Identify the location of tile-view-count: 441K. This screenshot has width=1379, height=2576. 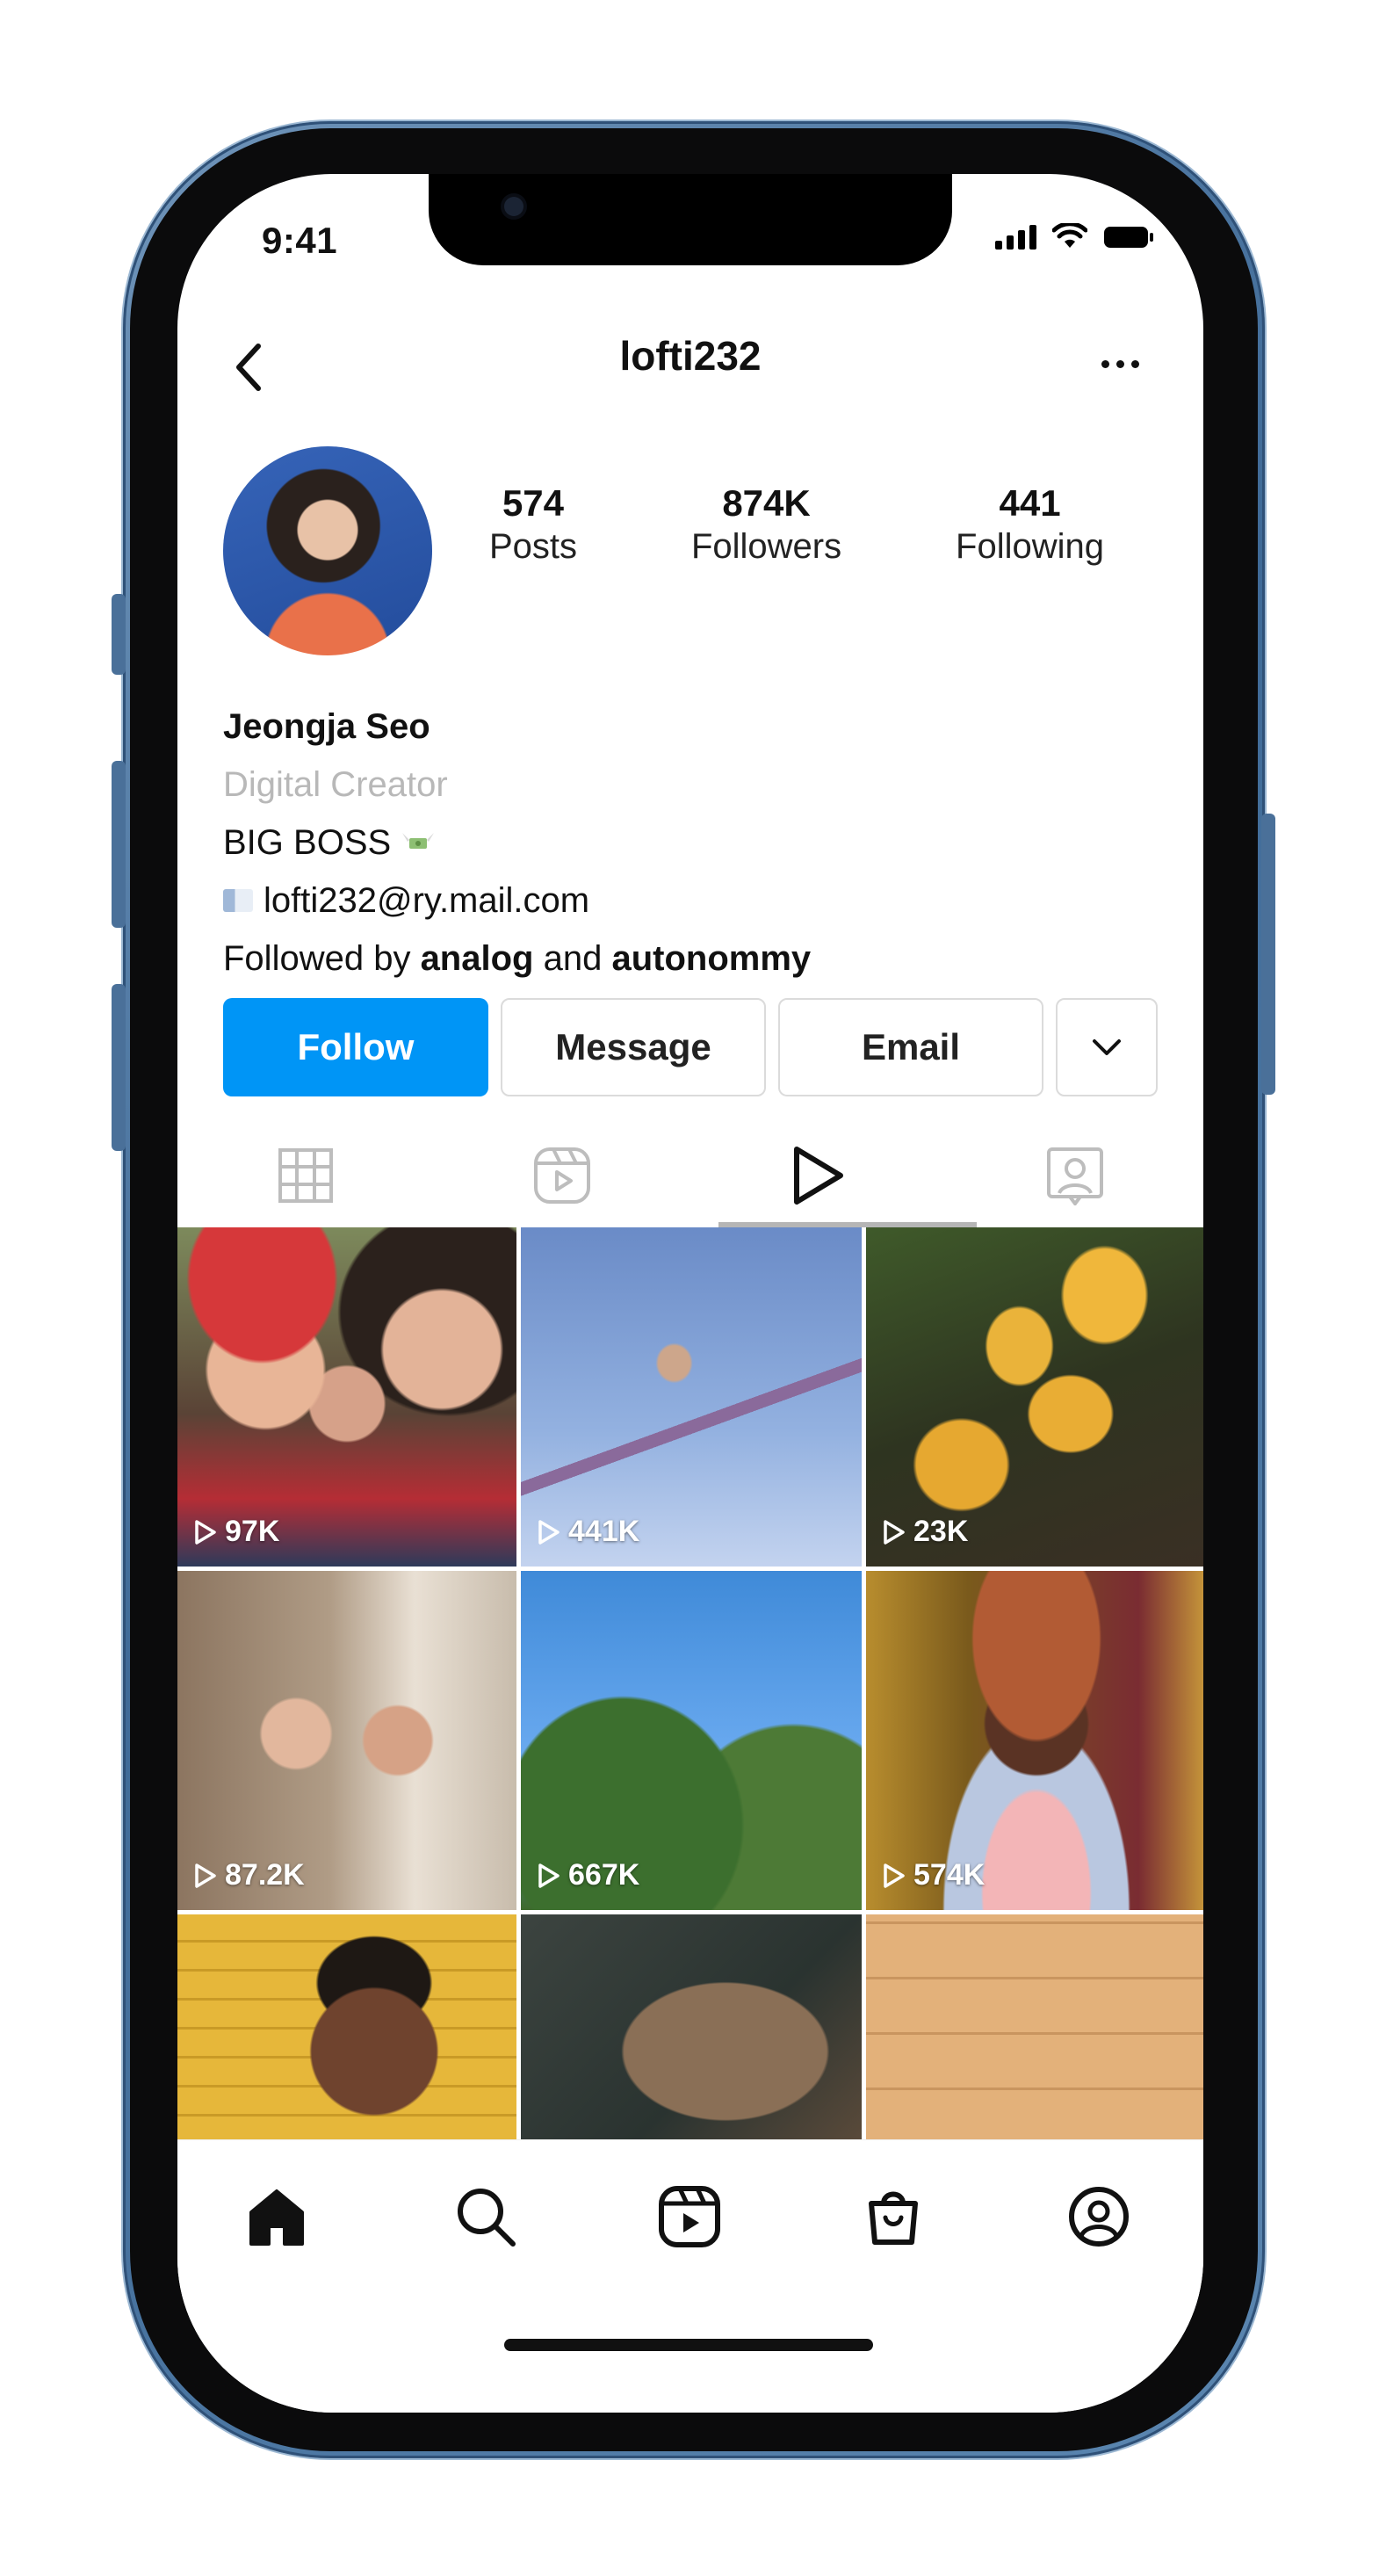
(604, 1531).